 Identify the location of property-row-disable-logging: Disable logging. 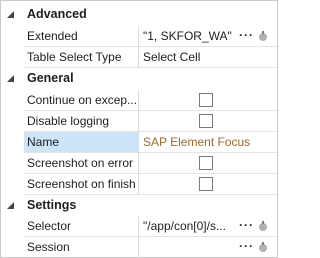
(139, 121).